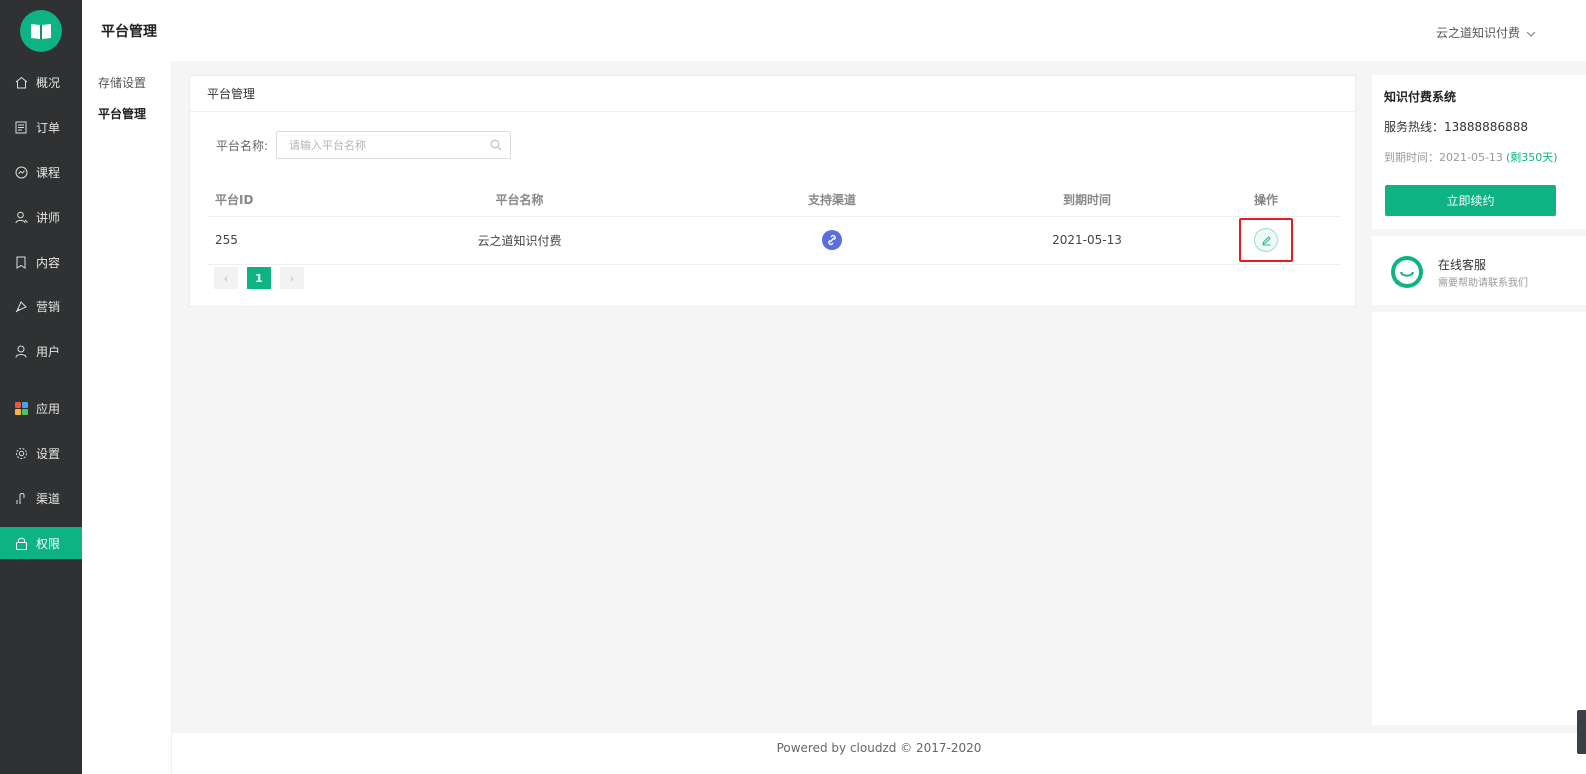 The width and height of the screenshot is (1586, 774). Describe the element at coordinates (772, 94) in the screenshot. I see `card-title: 平台管理` at that location.